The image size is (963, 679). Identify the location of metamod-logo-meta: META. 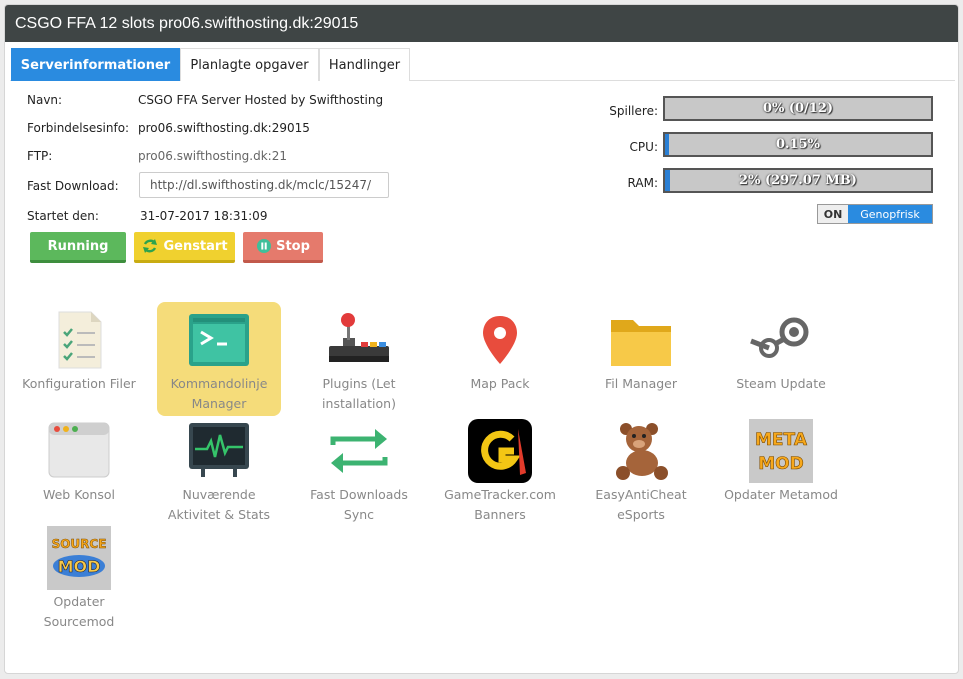
(781, 440).